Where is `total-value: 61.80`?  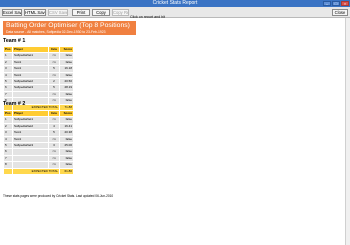
total-value: 61.80 is located at coordinates (66, 171).